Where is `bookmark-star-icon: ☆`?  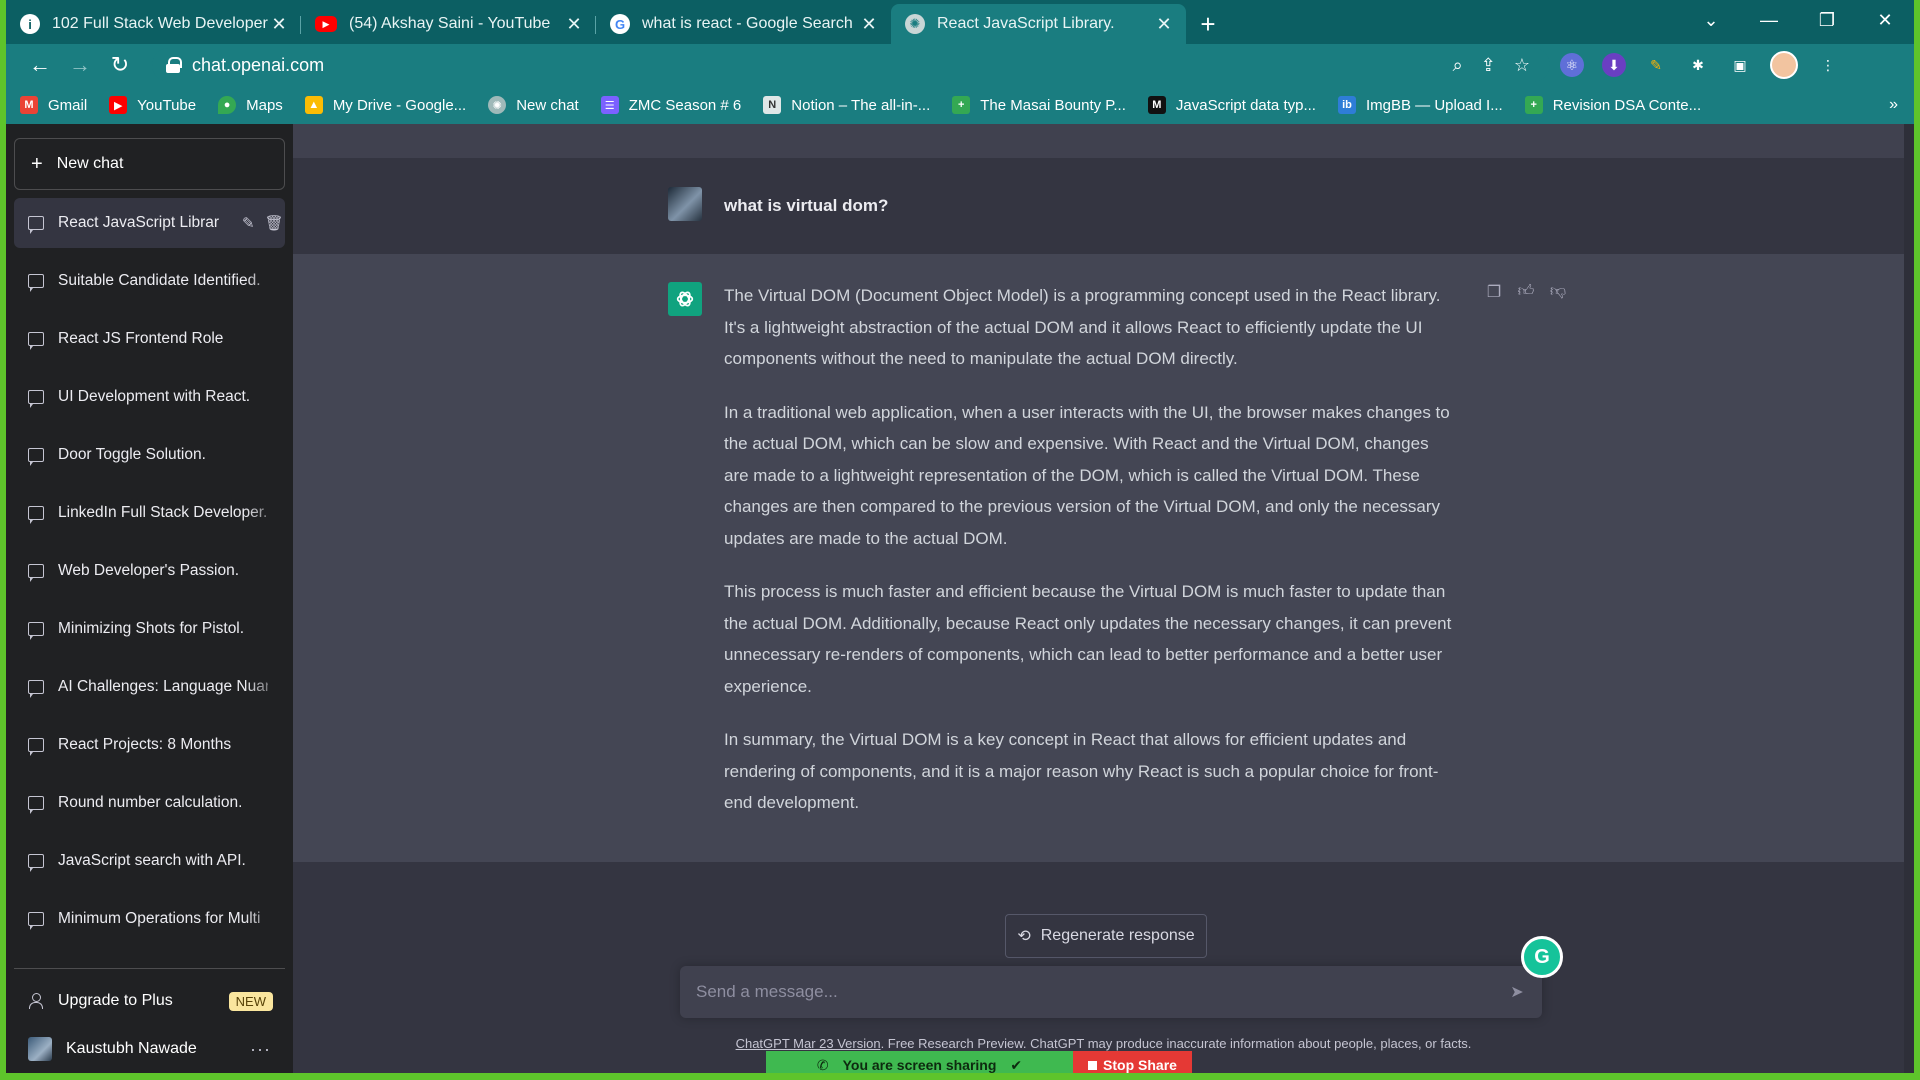
bookmark-star-icon: ☆ is located at coordinates (1522, 65).